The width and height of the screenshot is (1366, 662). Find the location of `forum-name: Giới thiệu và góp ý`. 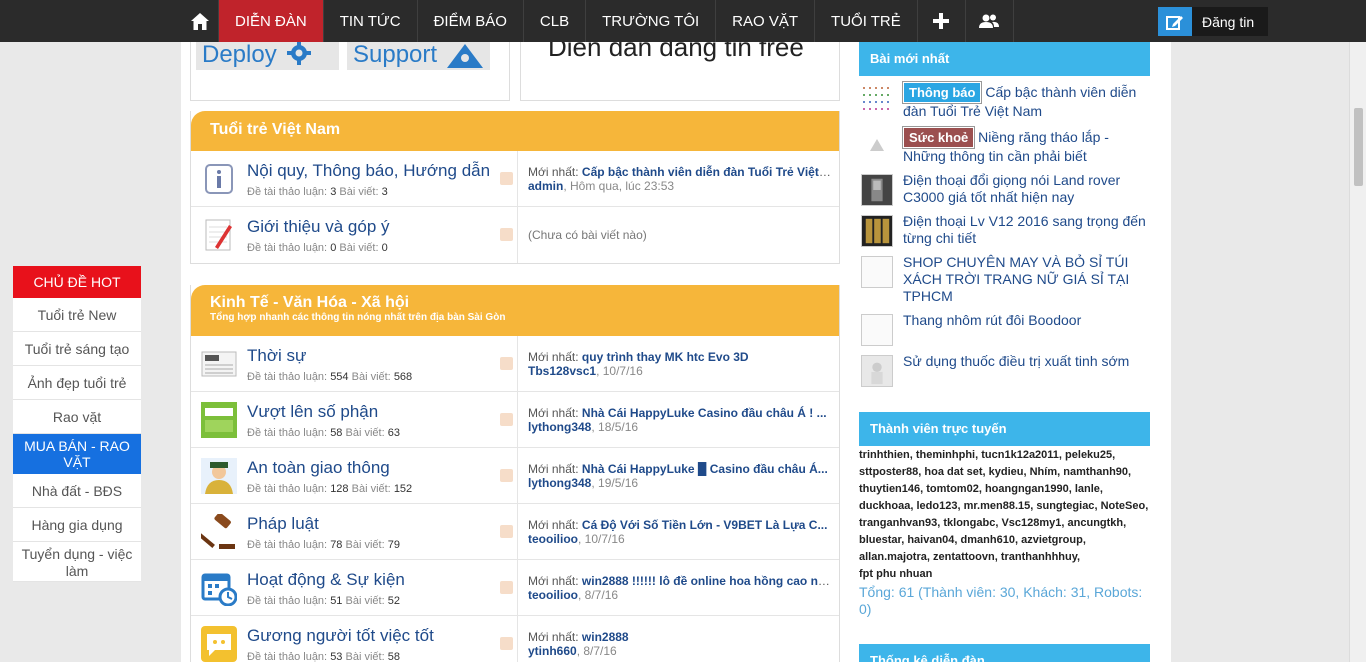

forum-name: Giới thiệu và góp ý is located at coordinates (318, 227).